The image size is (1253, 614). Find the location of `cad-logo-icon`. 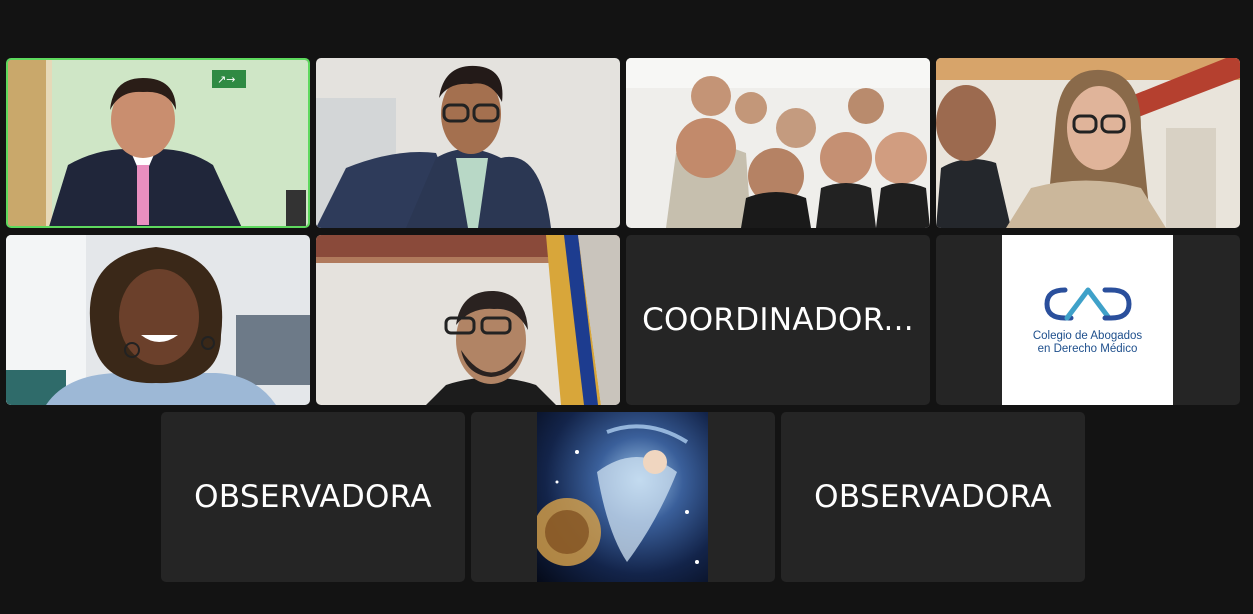

cad-logo-icon is located at coordinates (1087, 304).